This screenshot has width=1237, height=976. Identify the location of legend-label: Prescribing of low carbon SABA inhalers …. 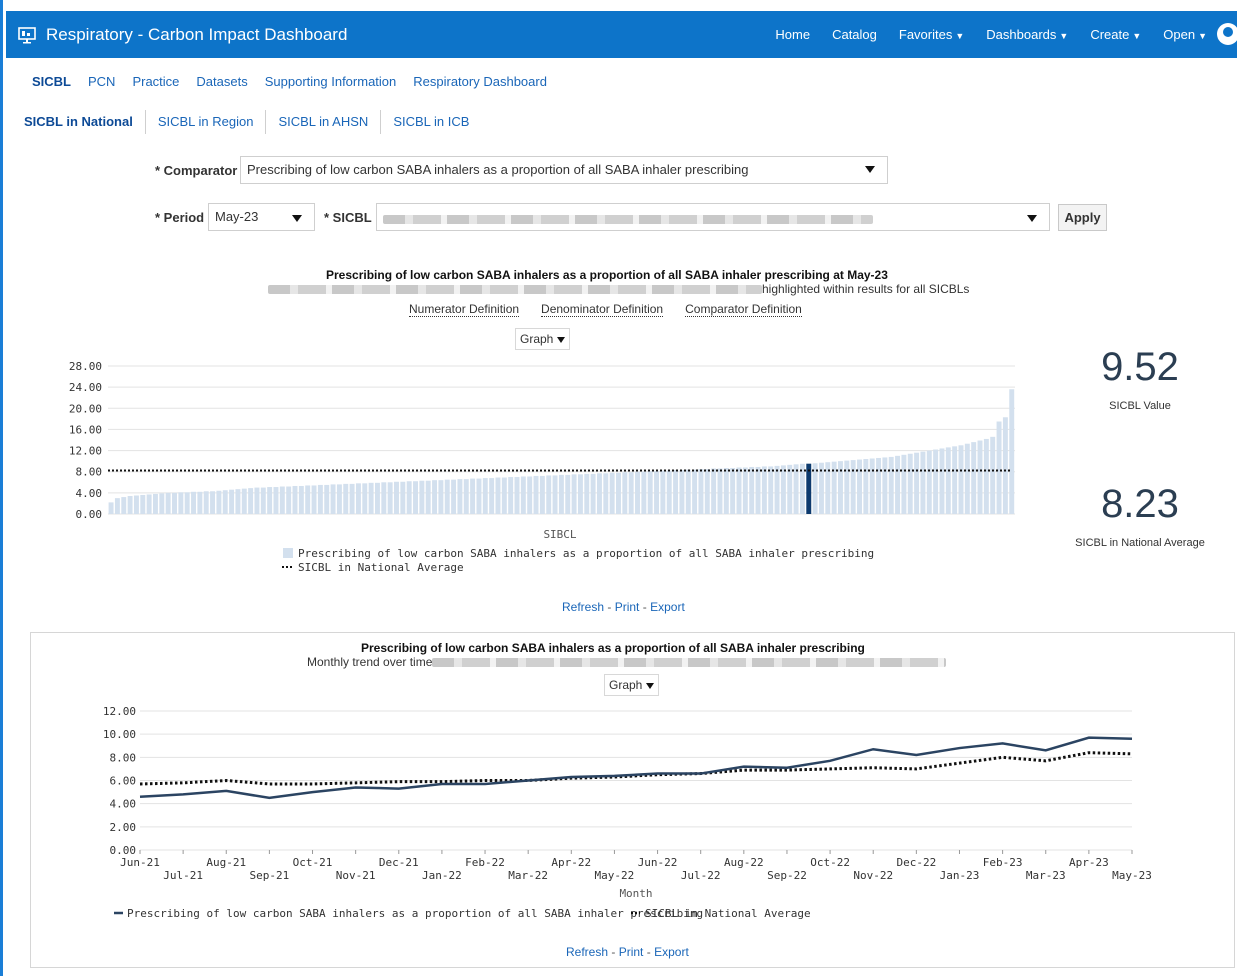
(586, 553).